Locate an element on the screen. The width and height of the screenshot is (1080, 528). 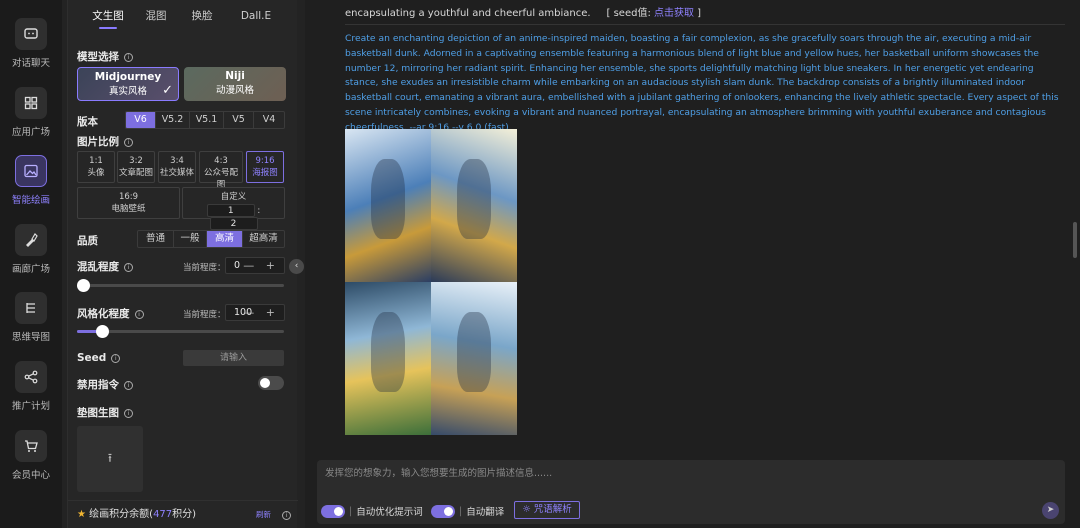
upload-button: ⭱ is located at coordinates (110, 459).